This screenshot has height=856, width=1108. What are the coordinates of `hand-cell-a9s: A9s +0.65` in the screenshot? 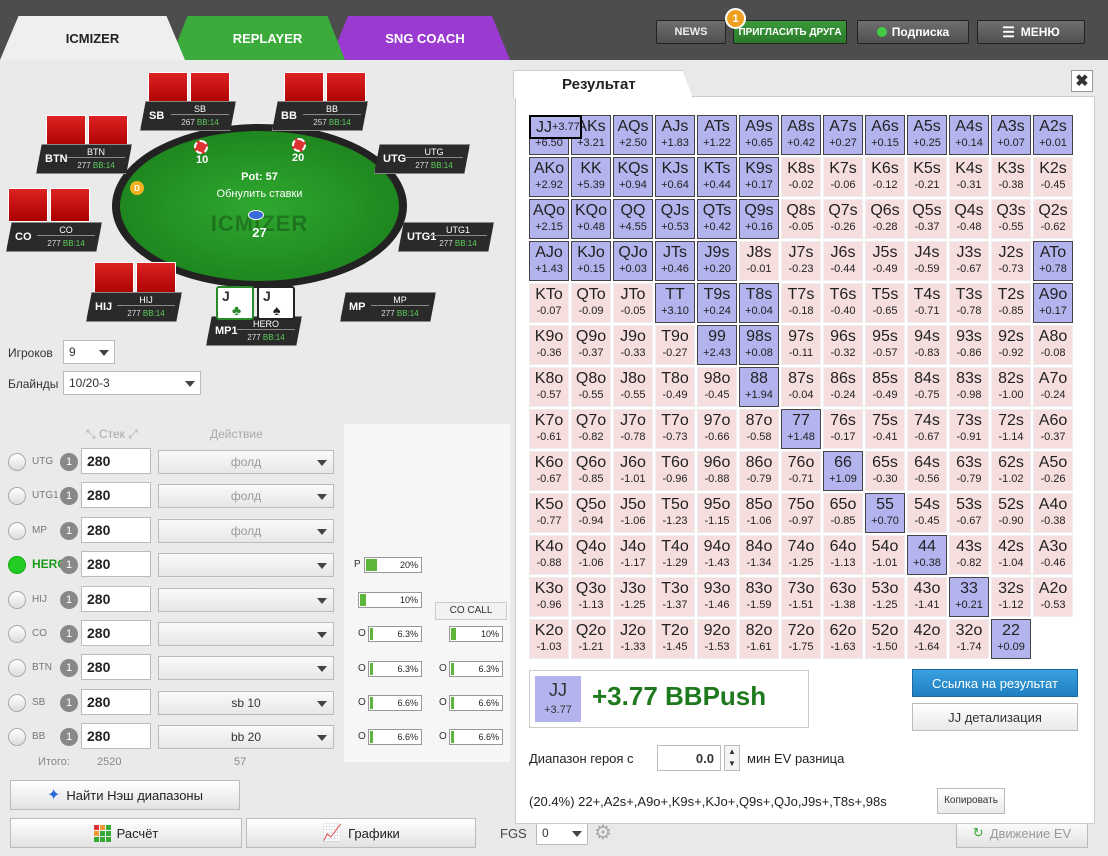 It's located at (759, 135).